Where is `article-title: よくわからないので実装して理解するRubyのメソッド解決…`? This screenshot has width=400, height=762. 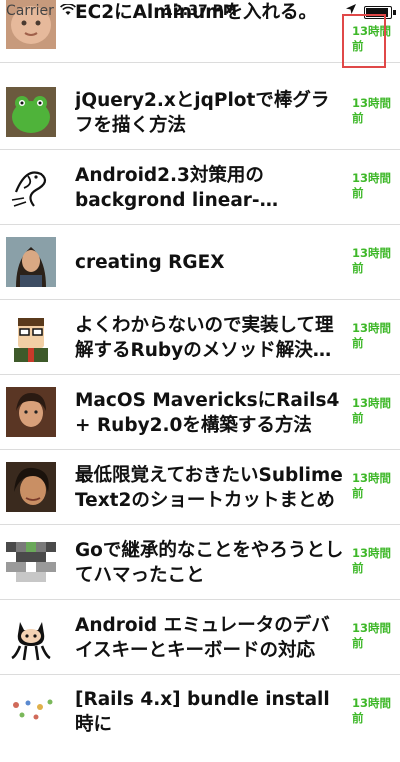
article-title: よくわからないので実装して理解するRubyのメソッド解決… is located at coordinates (210, 337).